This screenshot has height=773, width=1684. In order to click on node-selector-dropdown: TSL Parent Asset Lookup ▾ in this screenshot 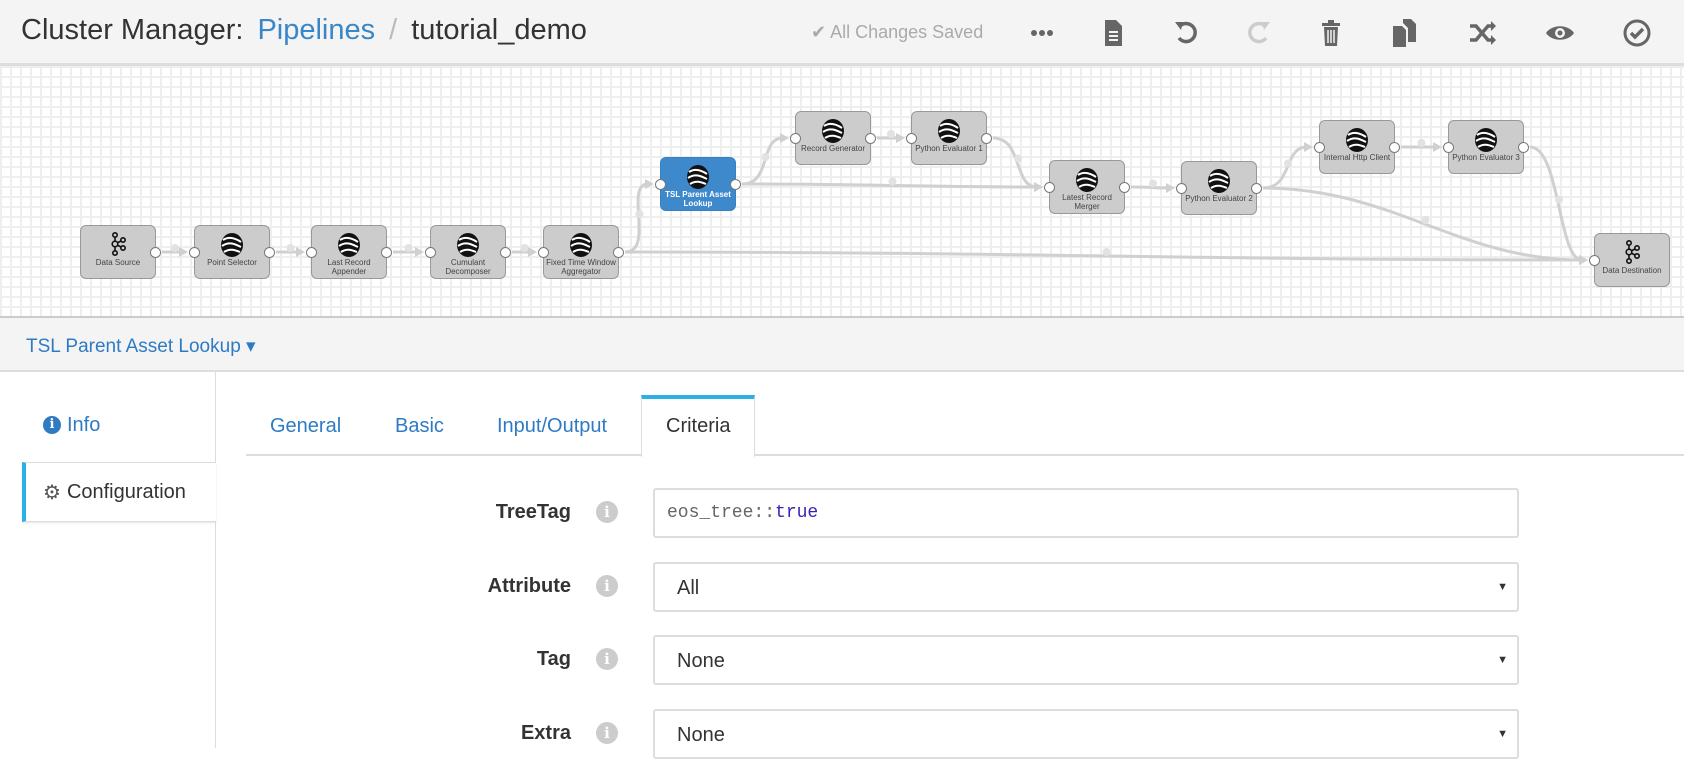, I will do `click(141, 346)`.